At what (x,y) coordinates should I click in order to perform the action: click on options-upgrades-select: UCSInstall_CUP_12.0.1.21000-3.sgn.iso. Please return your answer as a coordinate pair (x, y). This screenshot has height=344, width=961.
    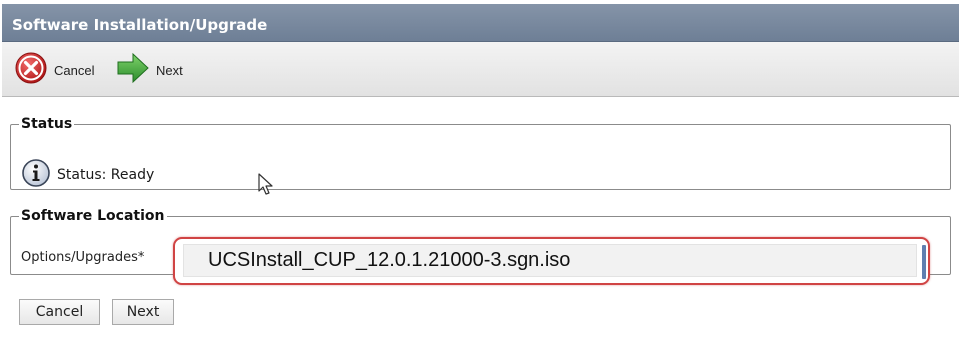
    Looking at the image, I should click on (550, 260).